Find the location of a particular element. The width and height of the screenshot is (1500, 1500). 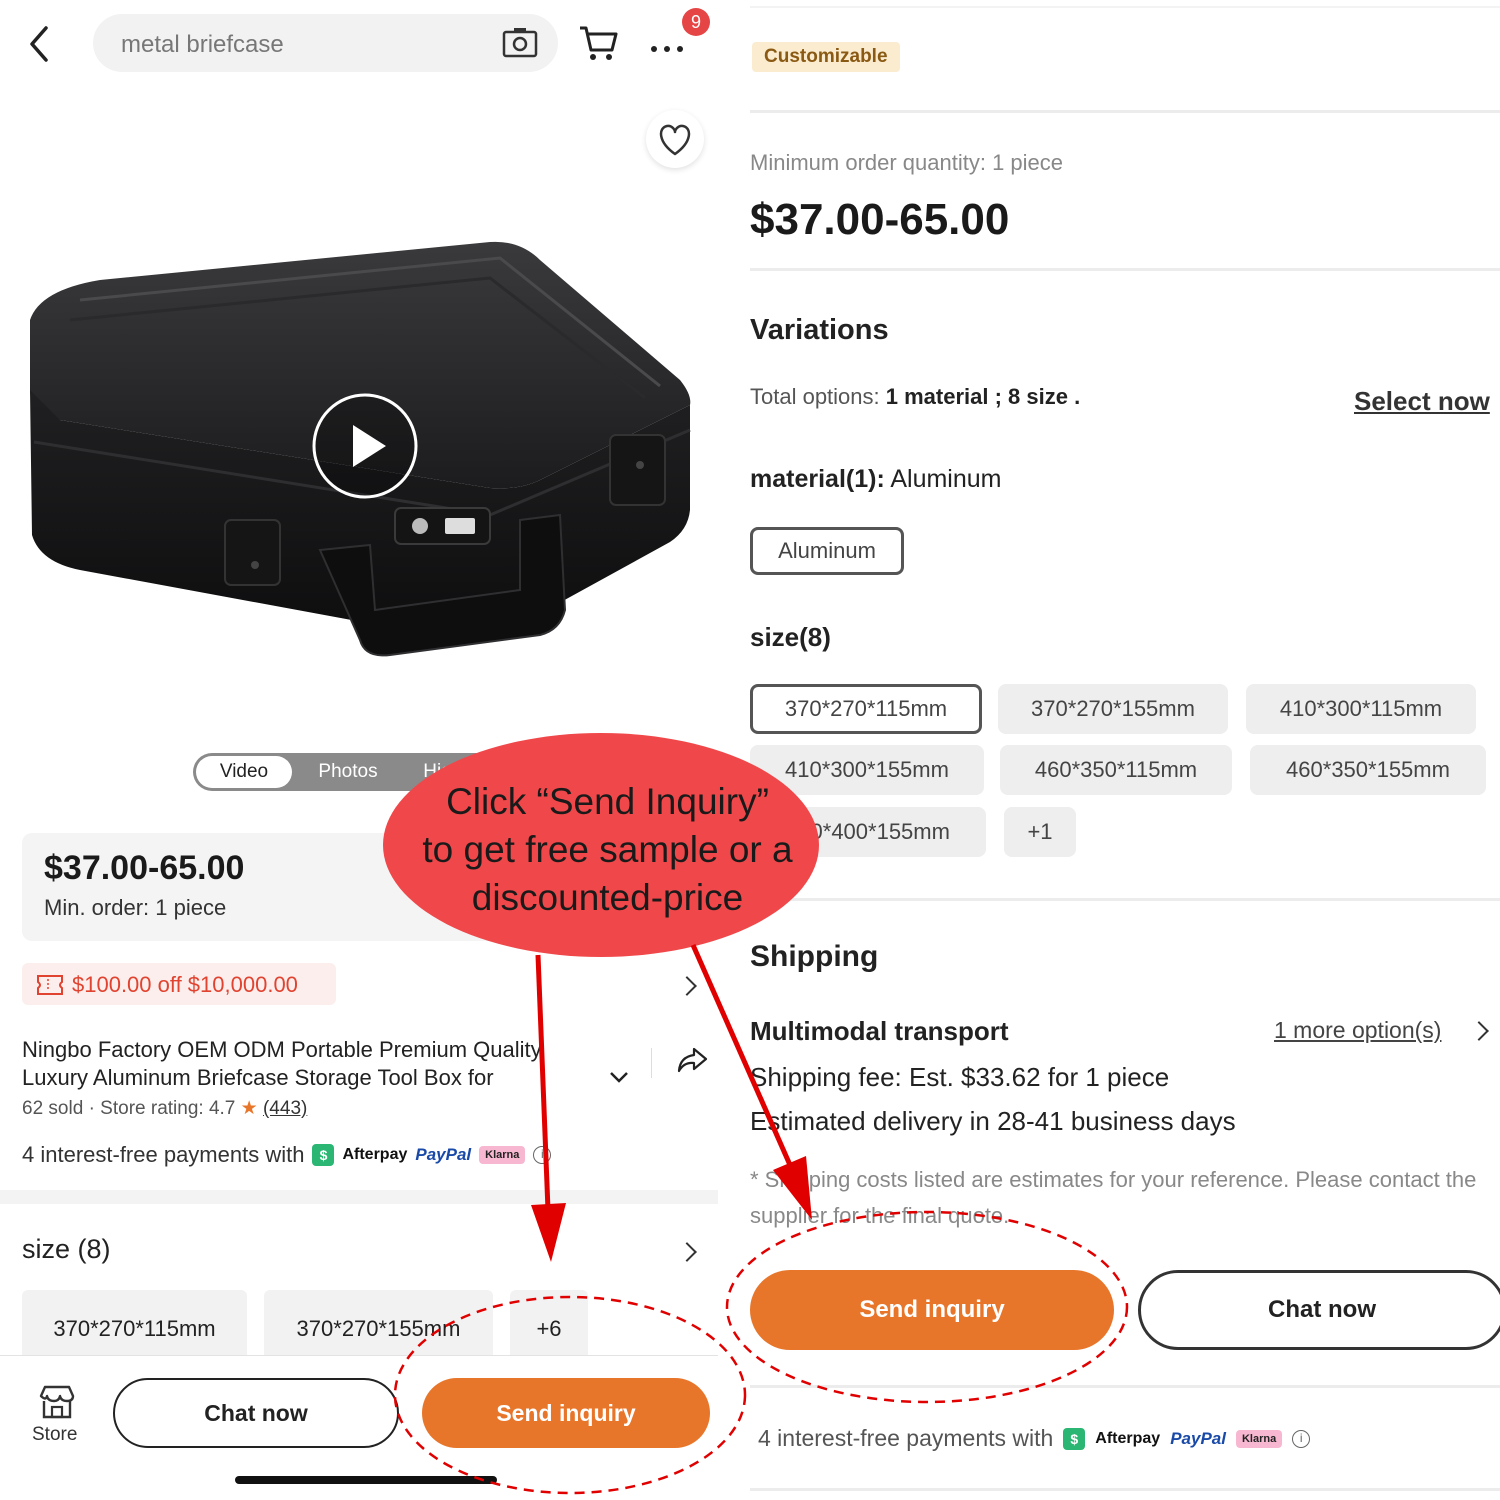

cart-icon is located at coordinates (598, 45).